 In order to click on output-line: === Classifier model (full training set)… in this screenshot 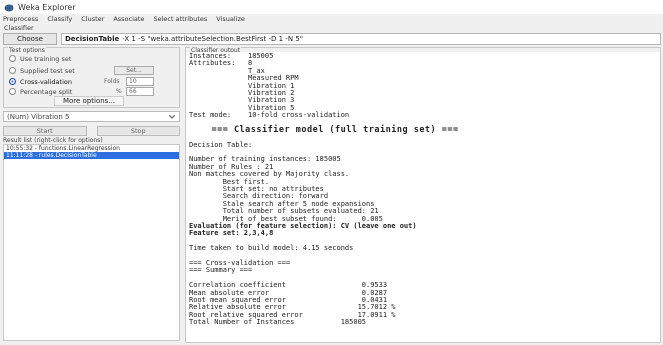, I will do `click(324, 129)`.